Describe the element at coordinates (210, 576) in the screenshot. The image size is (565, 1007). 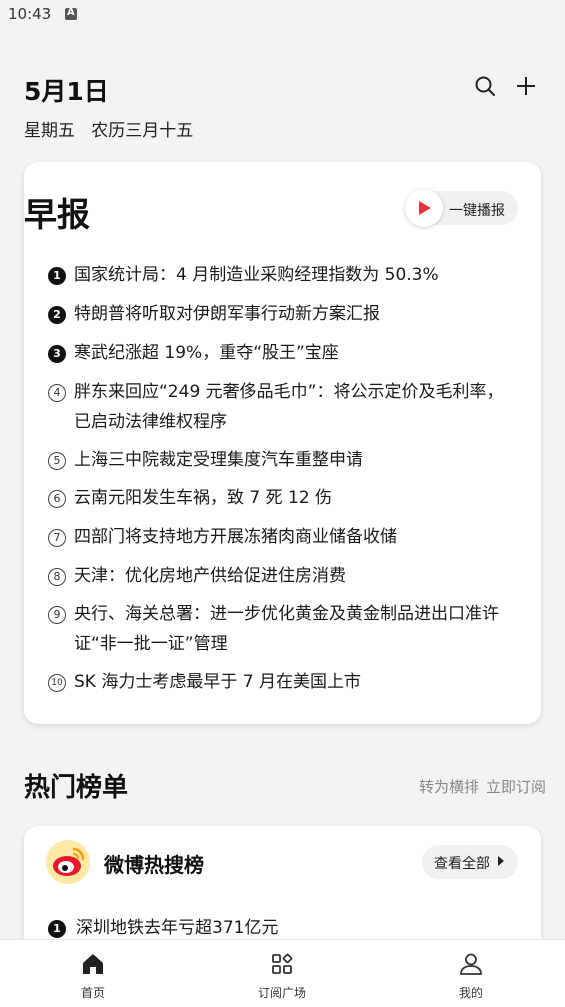
I see `news-text: 天津：优化房地产供给促进住房消费` at that location.